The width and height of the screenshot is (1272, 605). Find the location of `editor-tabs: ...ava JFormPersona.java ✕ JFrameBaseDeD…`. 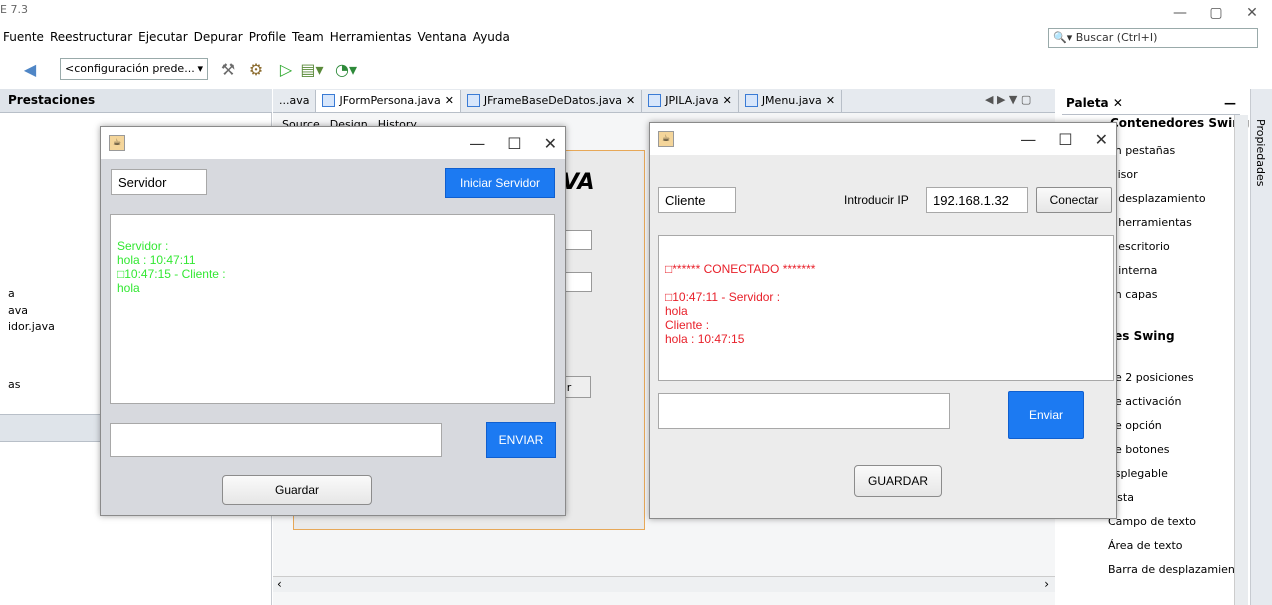

editor-tabs: ...ava JFormPersona.java ✕ JFrameBaseDeD… is located at coordinates (664, 101).